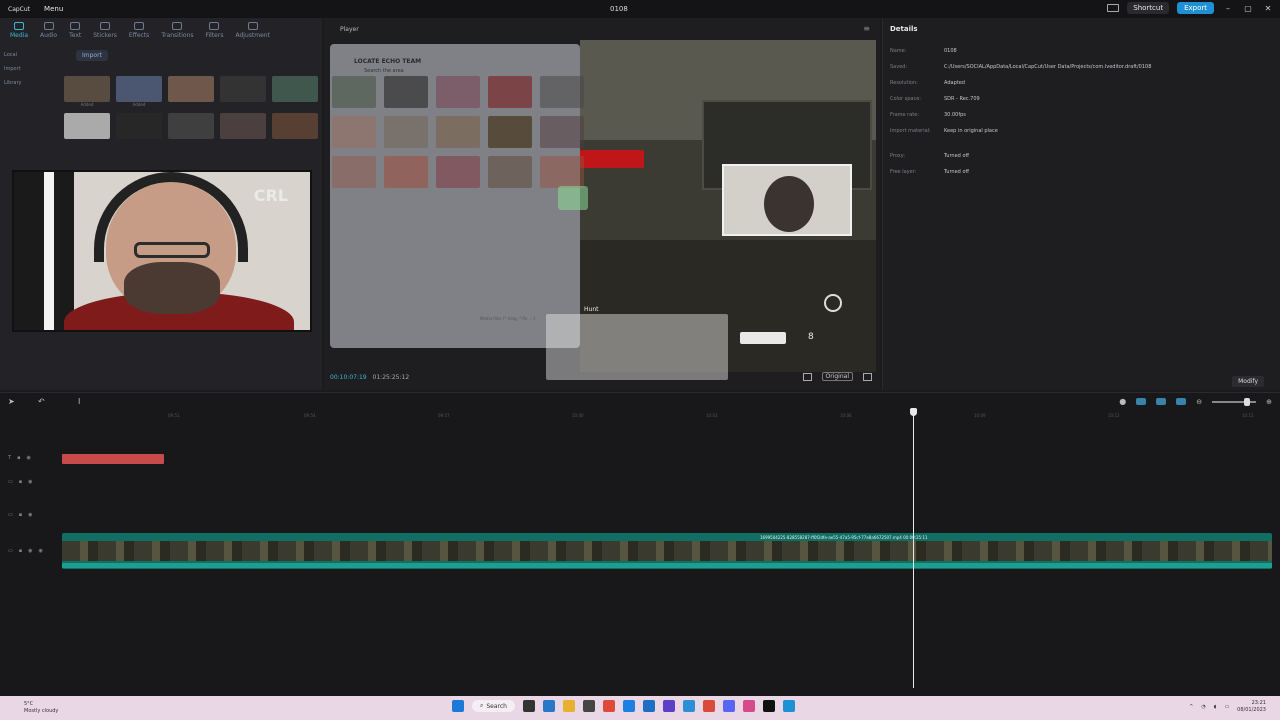 Image resolution: width=1280 pixels, height=720 pixels. What do you see at coordinates (30, 69) in the screenshot?
I see `sidebar-item-import: Import` at bounding box center [30, 69].